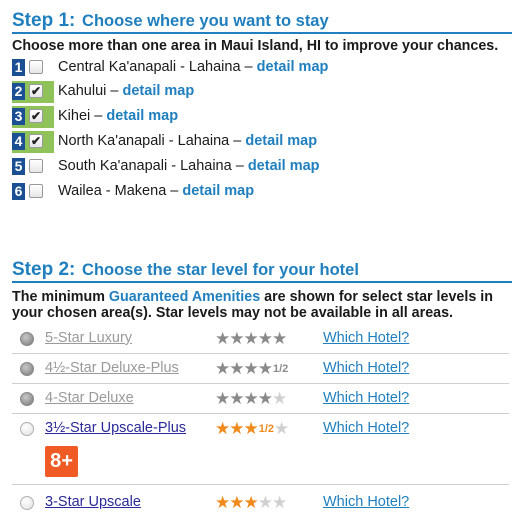 This screenshot has width=521, height=521. I want to click on area-name: Central Ka'anapali - Lahaina –, so click(155, 67).